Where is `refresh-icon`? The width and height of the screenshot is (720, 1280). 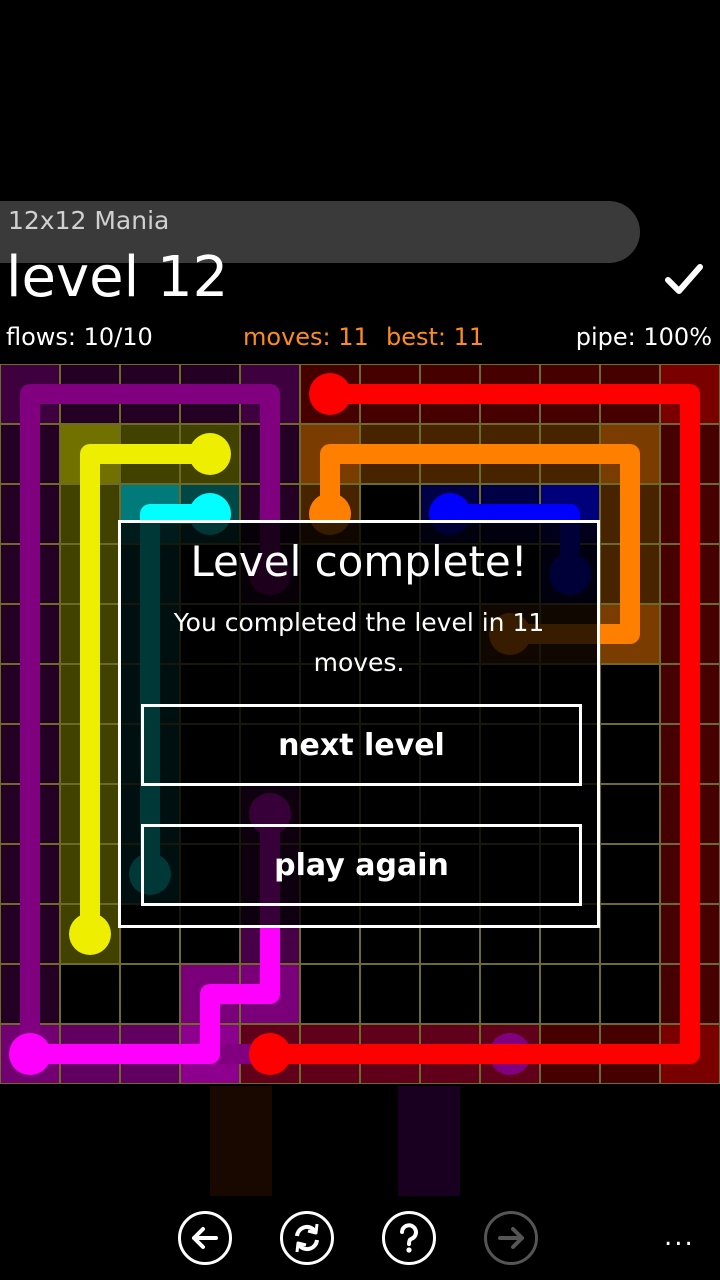 refresh-icon is located at coordinates (307, 1238).